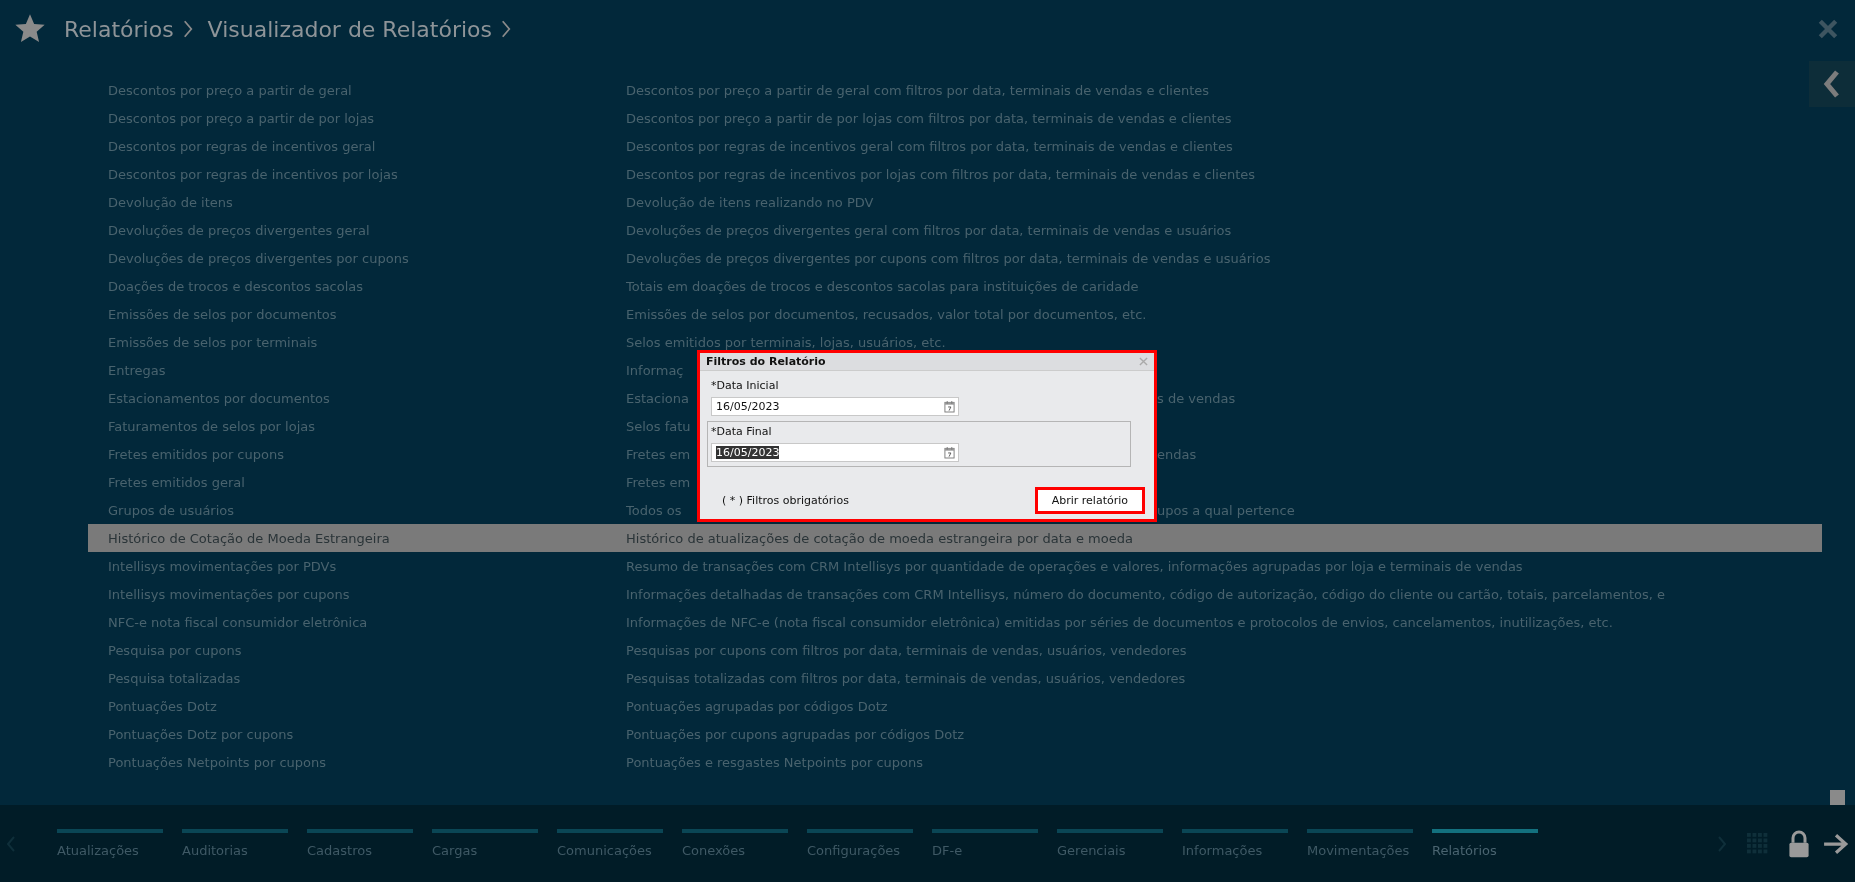 The width and height of the screenshot is (1855, 882). I want to click on module-tab: Cargas, so click(485, 843).